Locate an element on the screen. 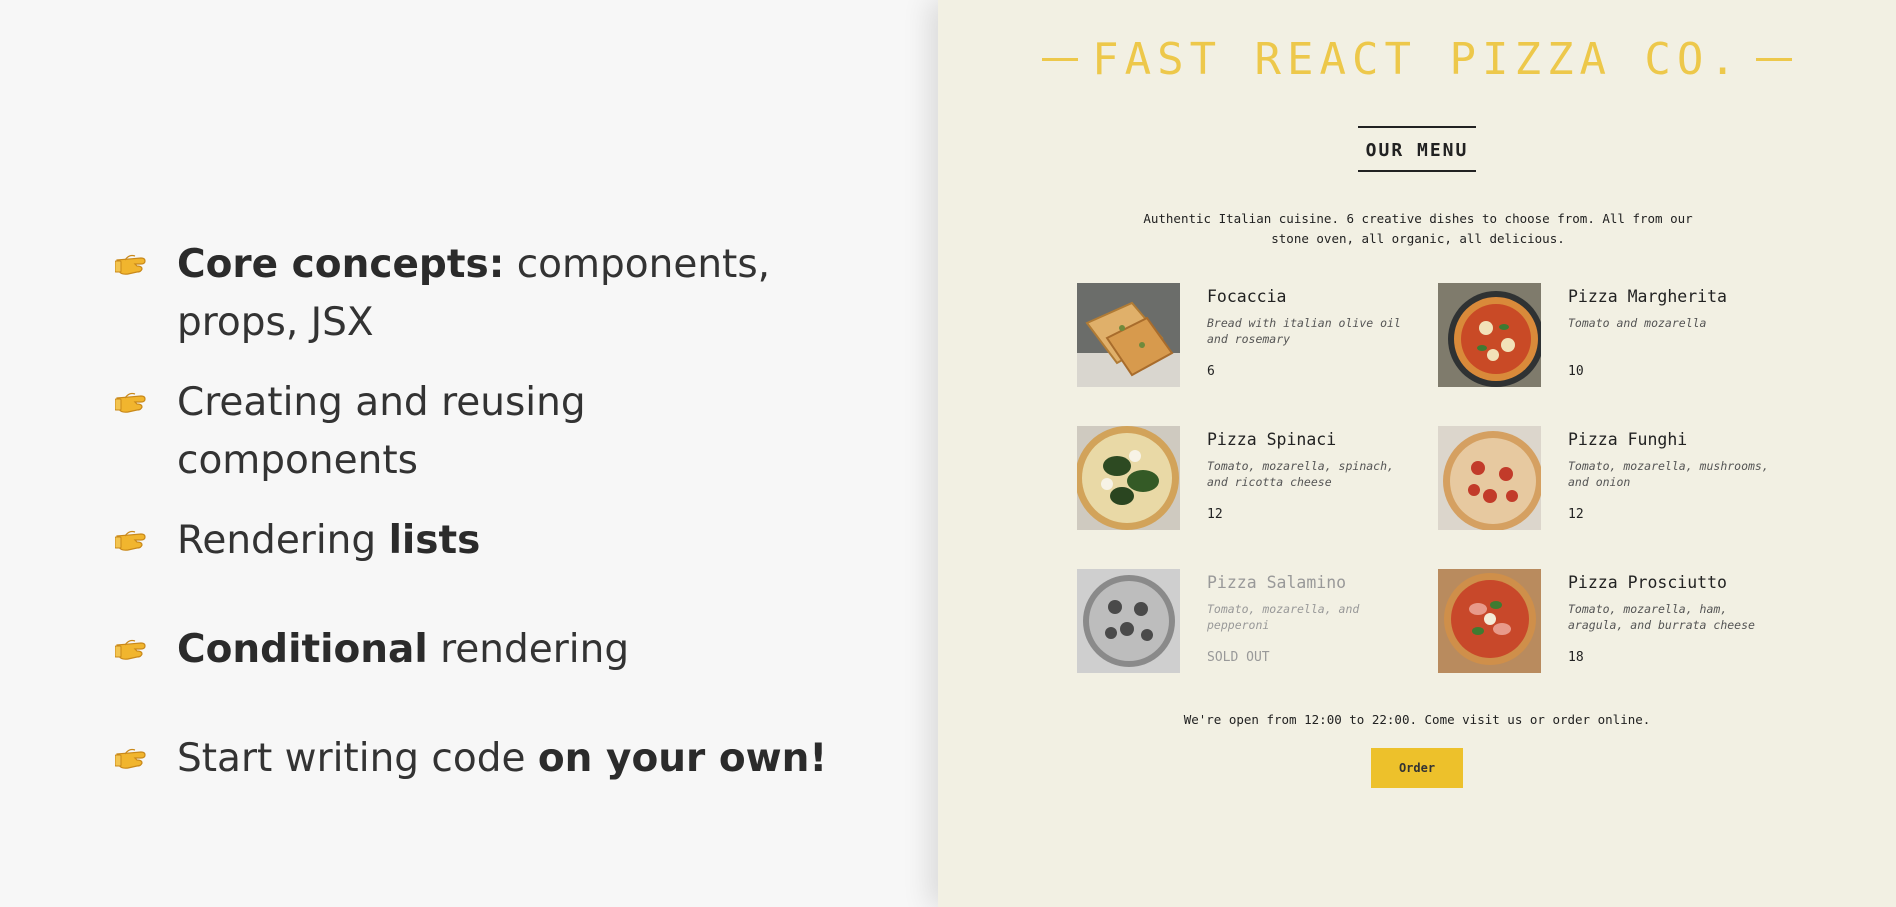 This screenshot has width=1896, height=907. pizza-name: Pizza Prosciutto is located at coordinates (1647, 582).